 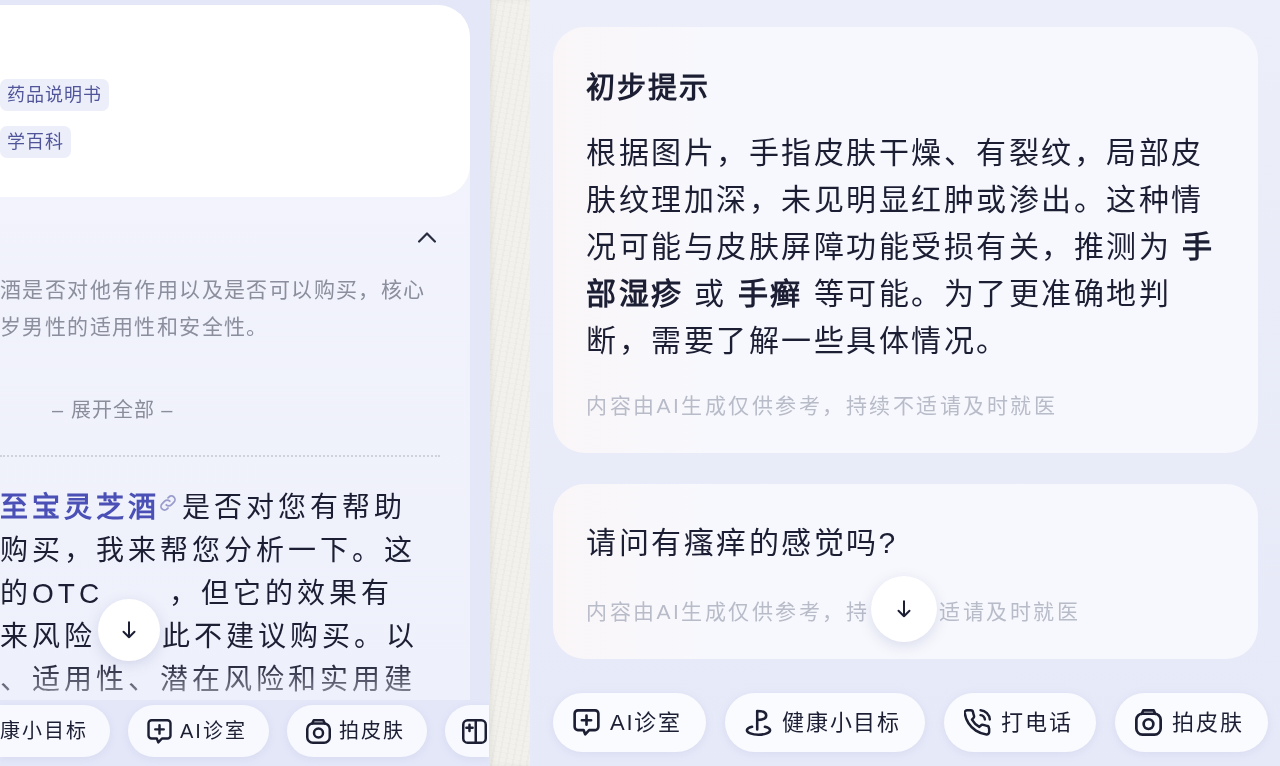 What do you see at coordinates (80, 507) in the screenshot?
I see `drug-link: 至宝灵芝酒` at bounding box center [80, 507].